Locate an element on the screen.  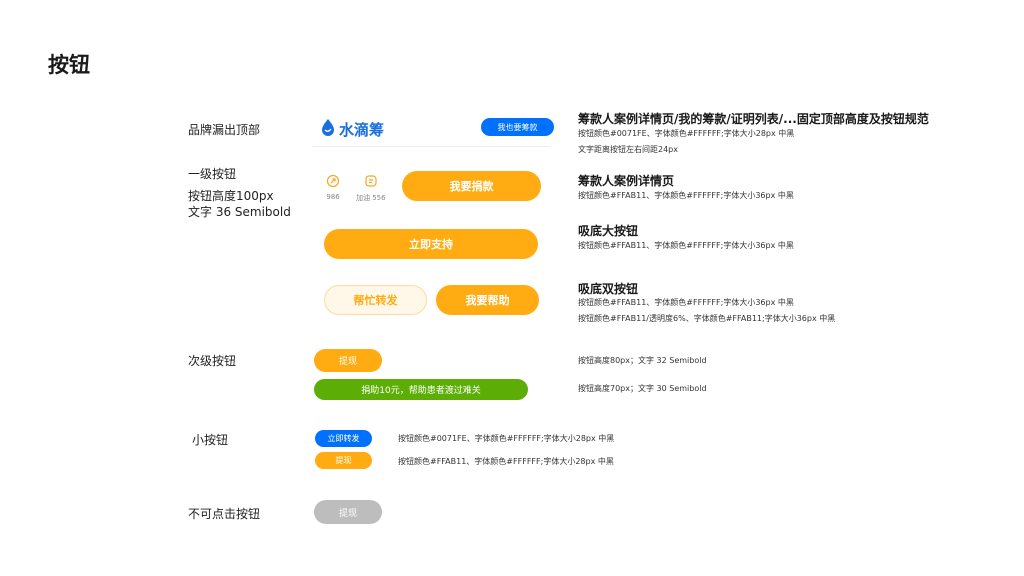
label-brand-top: 品牌漏出顶部 is located at coordinates (224, 130).